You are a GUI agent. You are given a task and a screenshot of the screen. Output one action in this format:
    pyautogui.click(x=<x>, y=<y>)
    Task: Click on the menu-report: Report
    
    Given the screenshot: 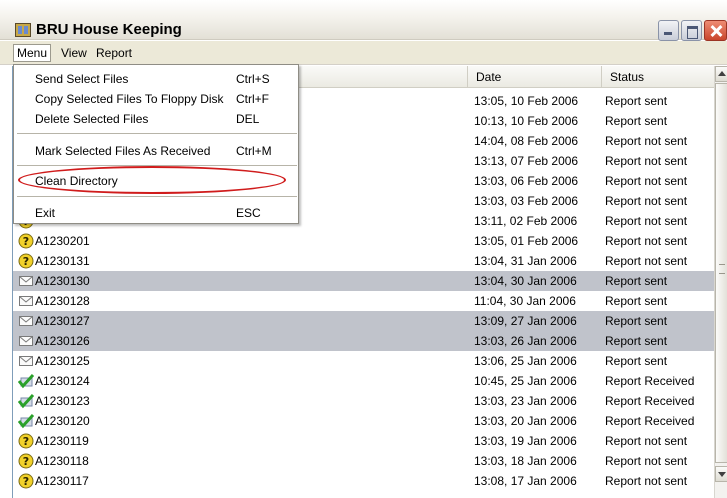 What is the action you would take?
    pyautogui.click(x=114, y=53)
    